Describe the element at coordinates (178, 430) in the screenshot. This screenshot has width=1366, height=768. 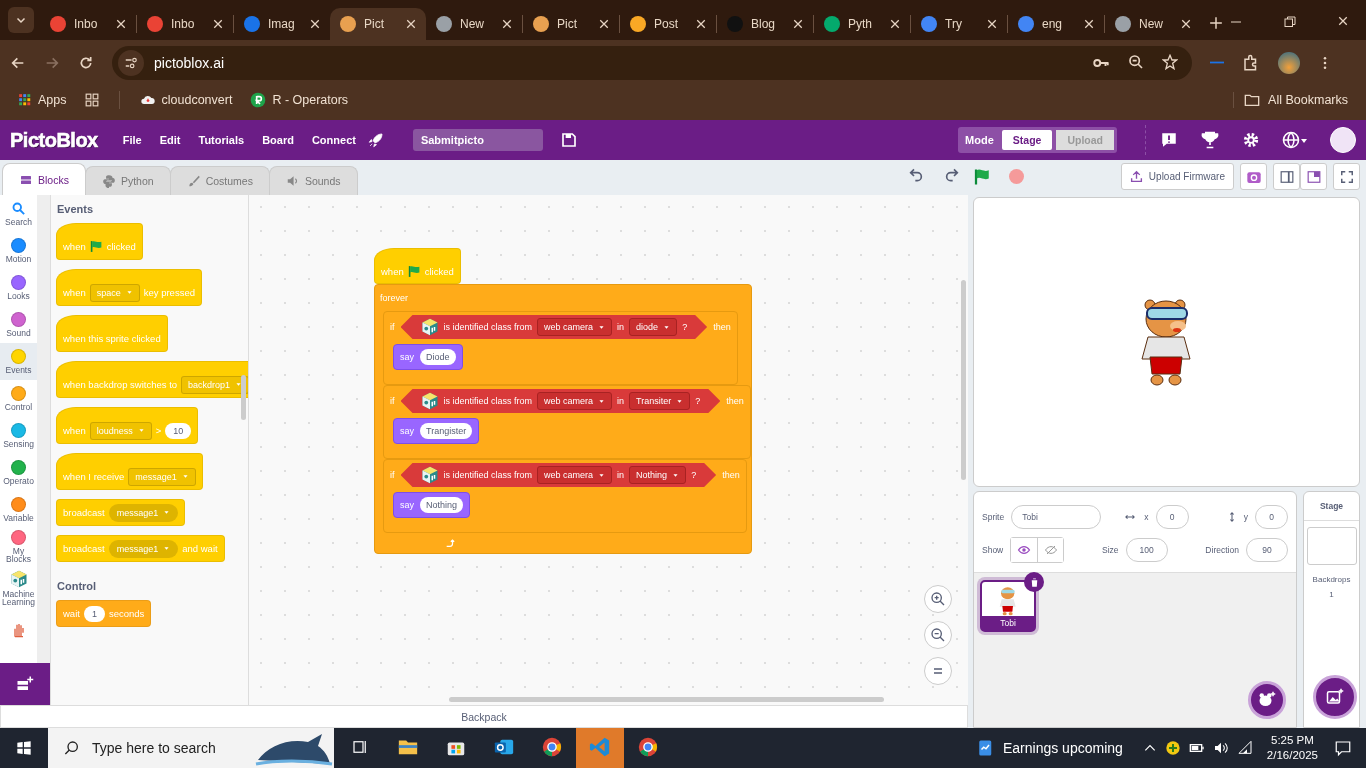
I see `number-input: 10` at that location.